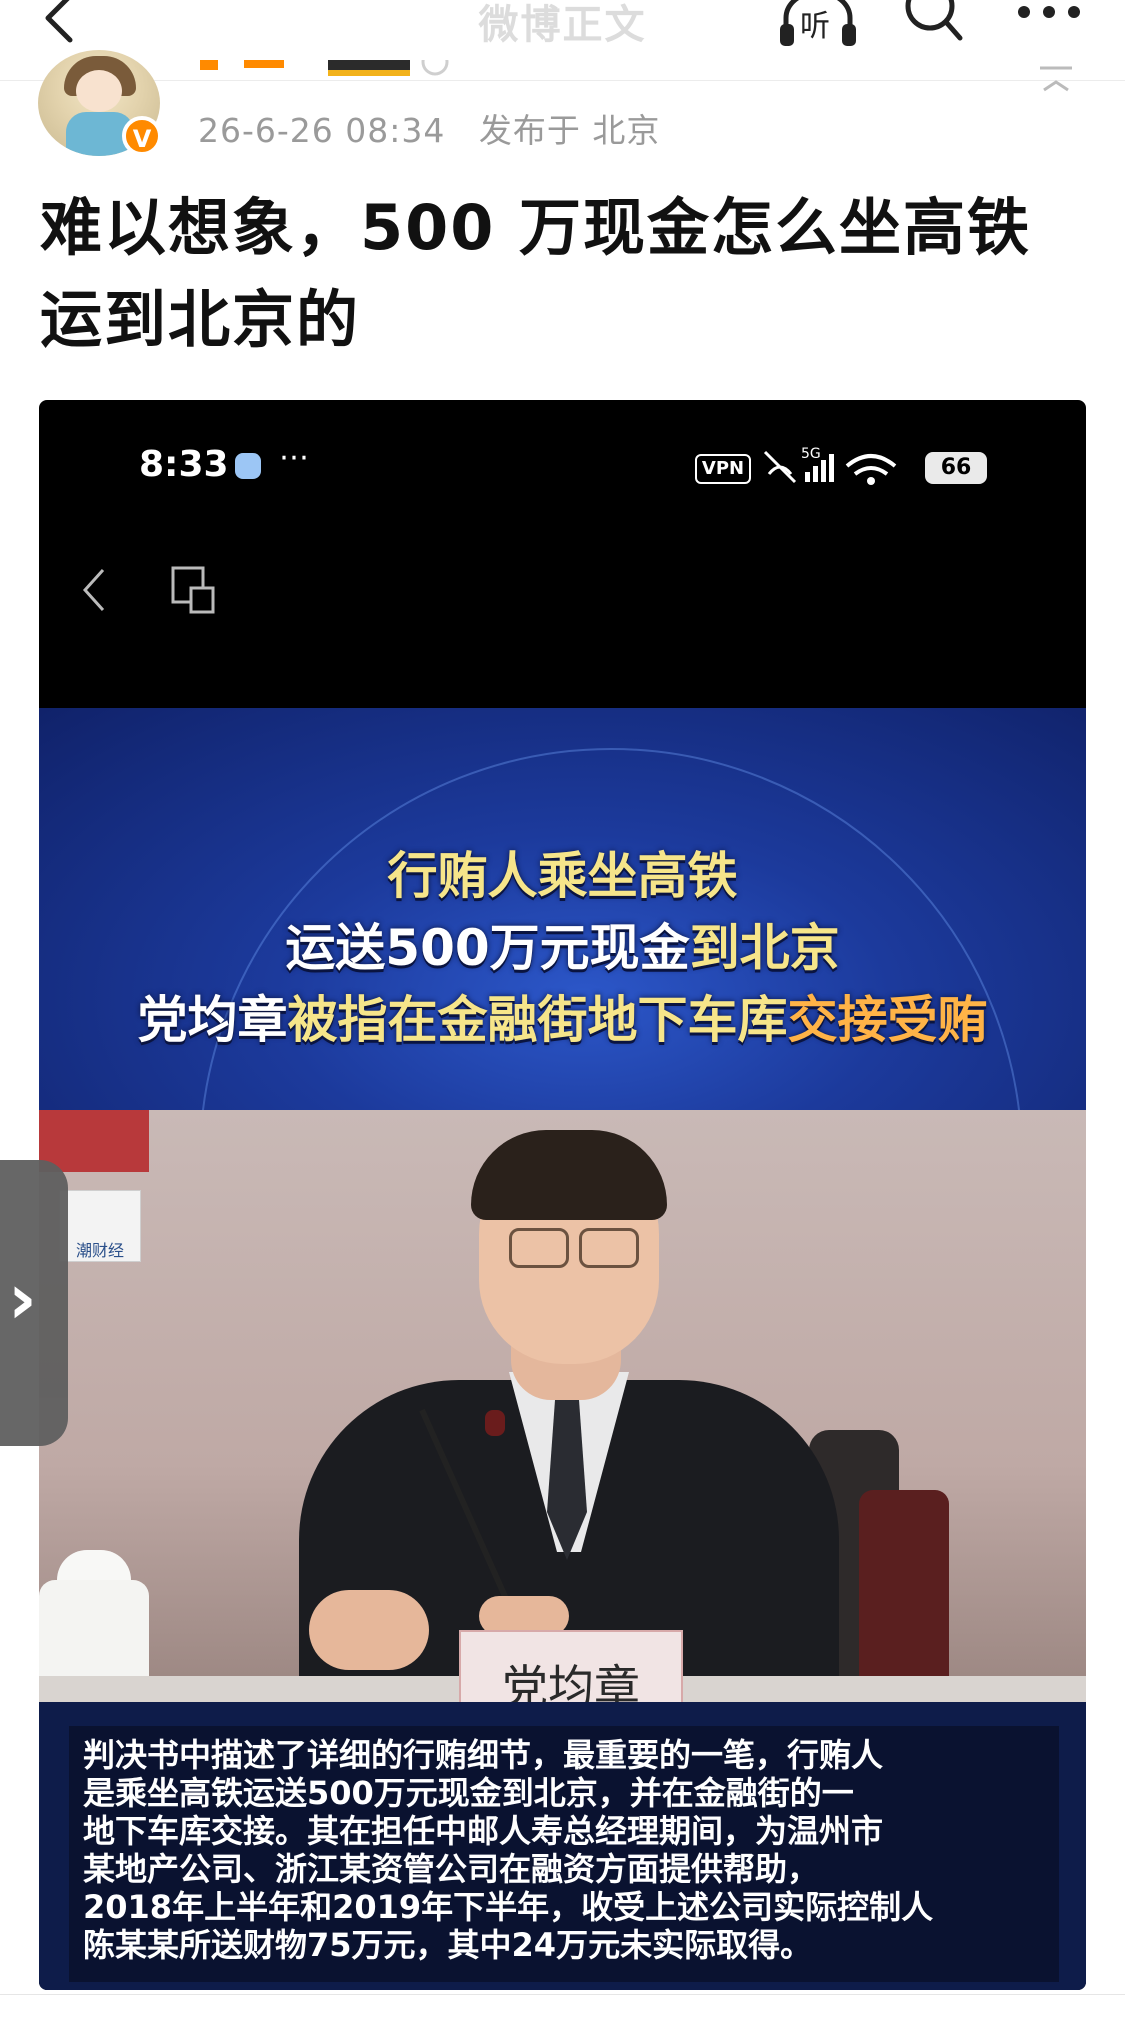 The width and height of the screenshot is (1125, 2028). Describe the element at coordinates (495, 1423) in the screenshot. I see `microphone-head` at that location.